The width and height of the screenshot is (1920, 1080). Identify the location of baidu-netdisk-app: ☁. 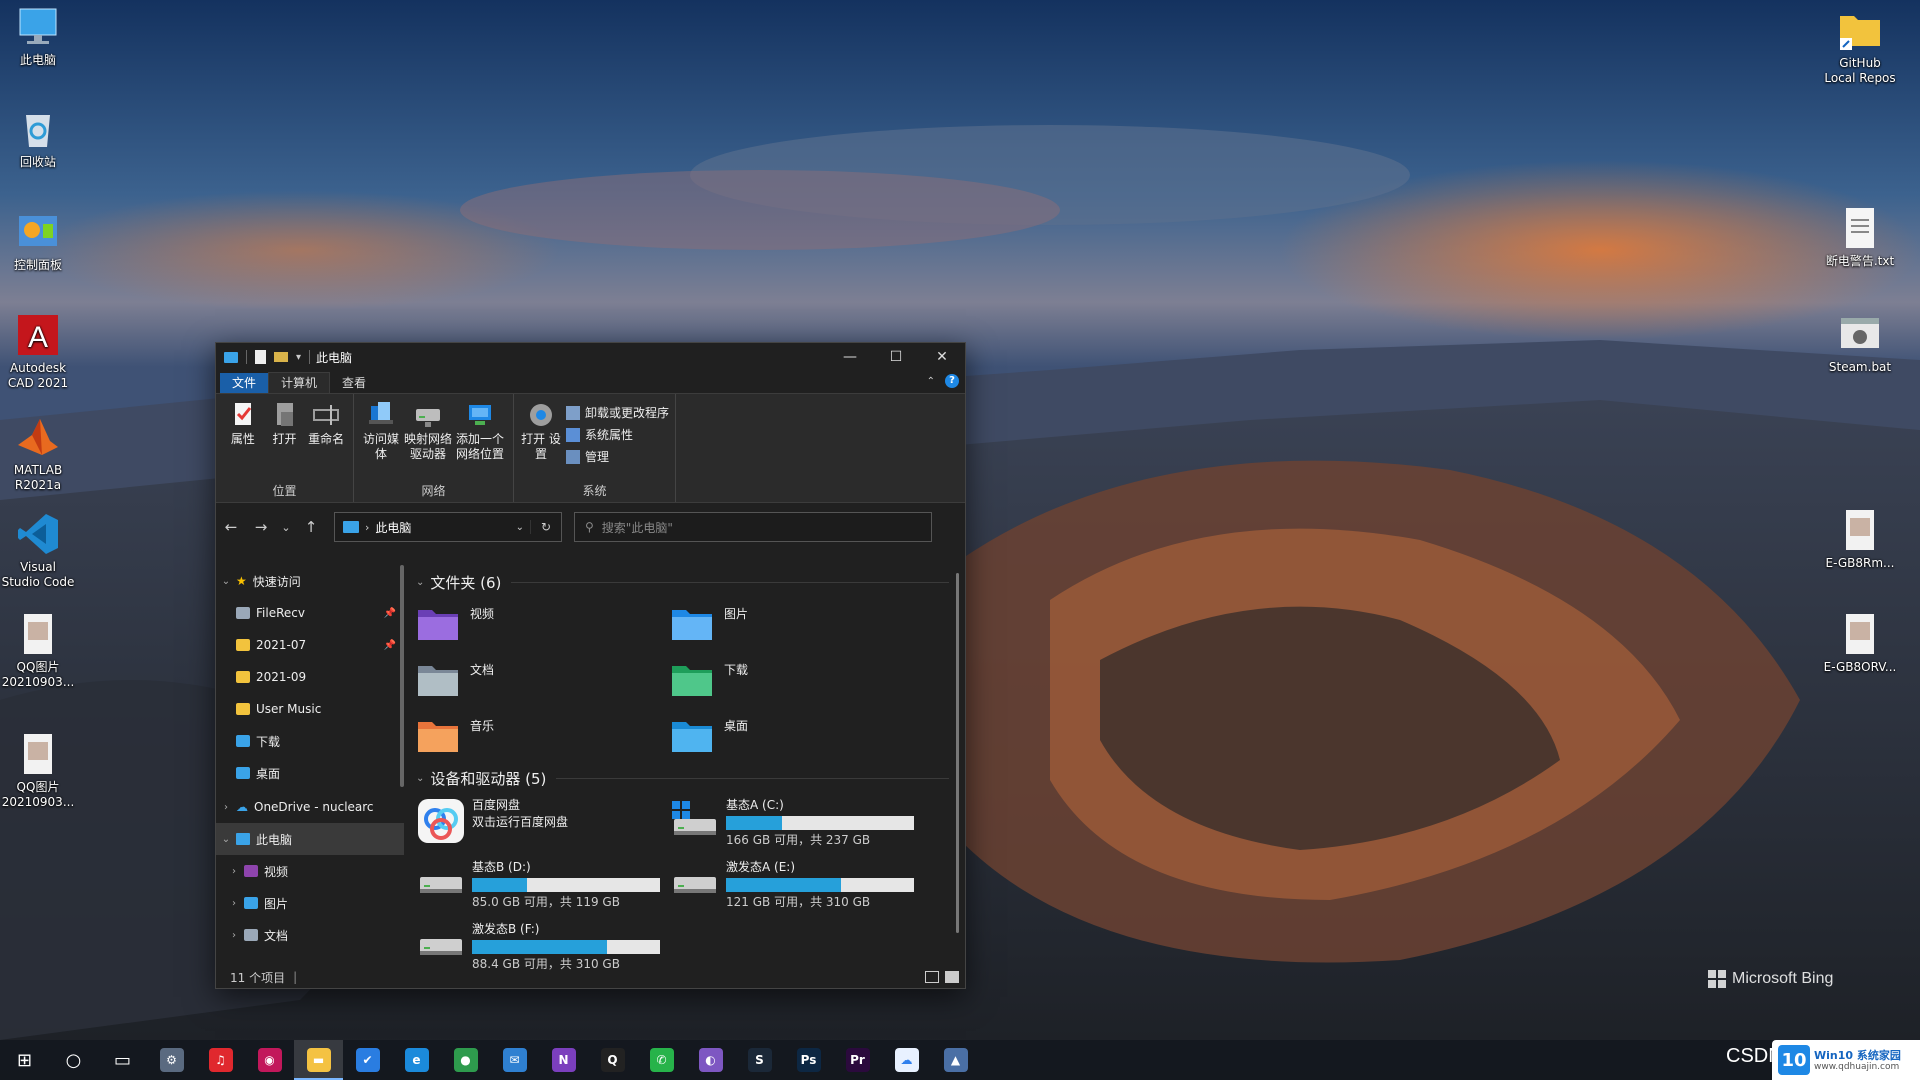
(906, 1060).